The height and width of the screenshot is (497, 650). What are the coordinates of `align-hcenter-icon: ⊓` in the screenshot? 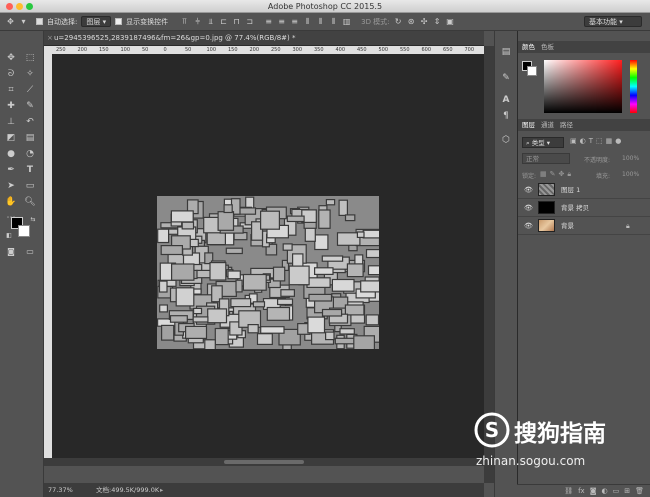 It's located at (236, 21).